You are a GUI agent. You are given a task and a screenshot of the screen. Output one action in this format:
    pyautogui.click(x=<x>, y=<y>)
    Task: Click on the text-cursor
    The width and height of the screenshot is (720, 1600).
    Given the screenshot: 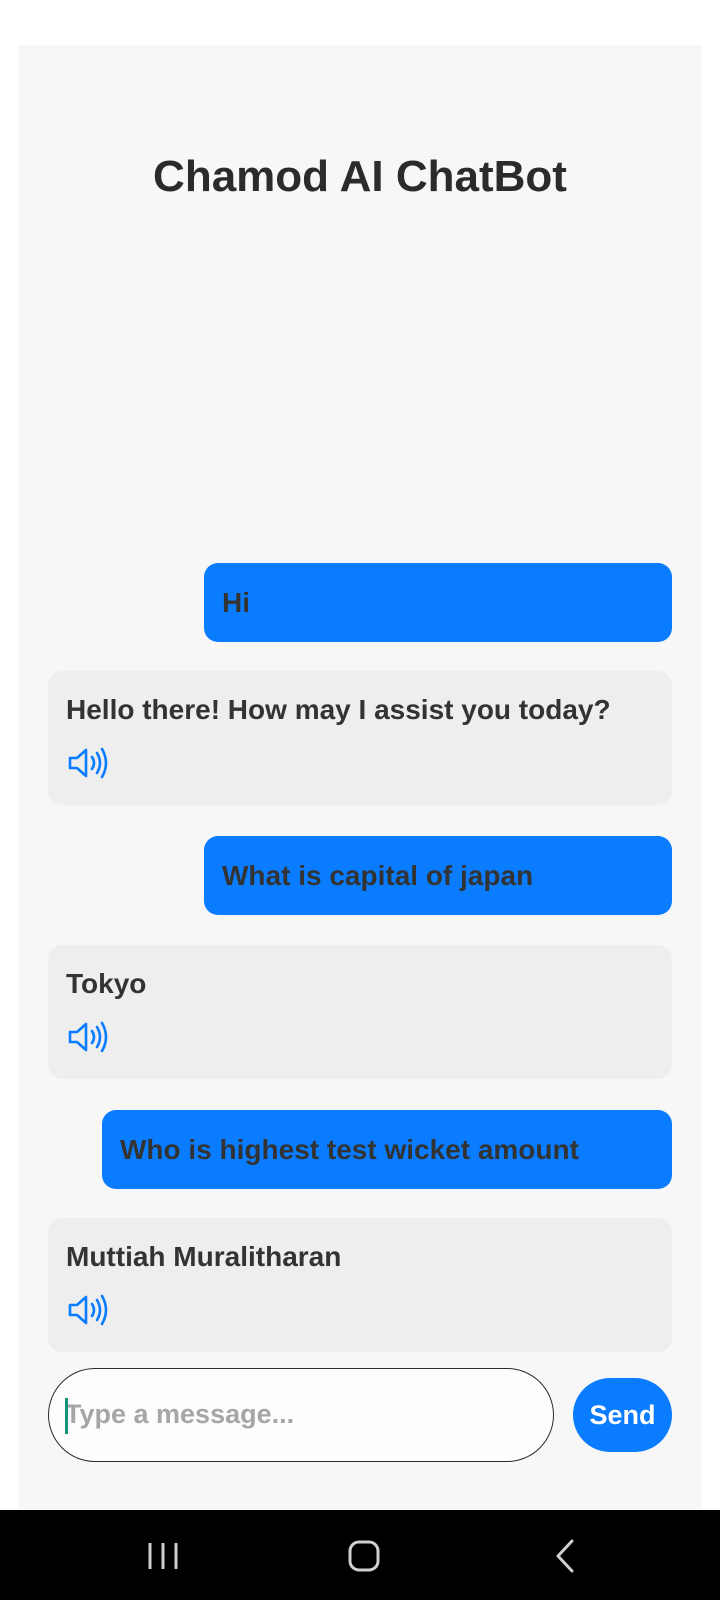 What is the action you would take?
    pyautogui.click(x=66, y=1416)
    